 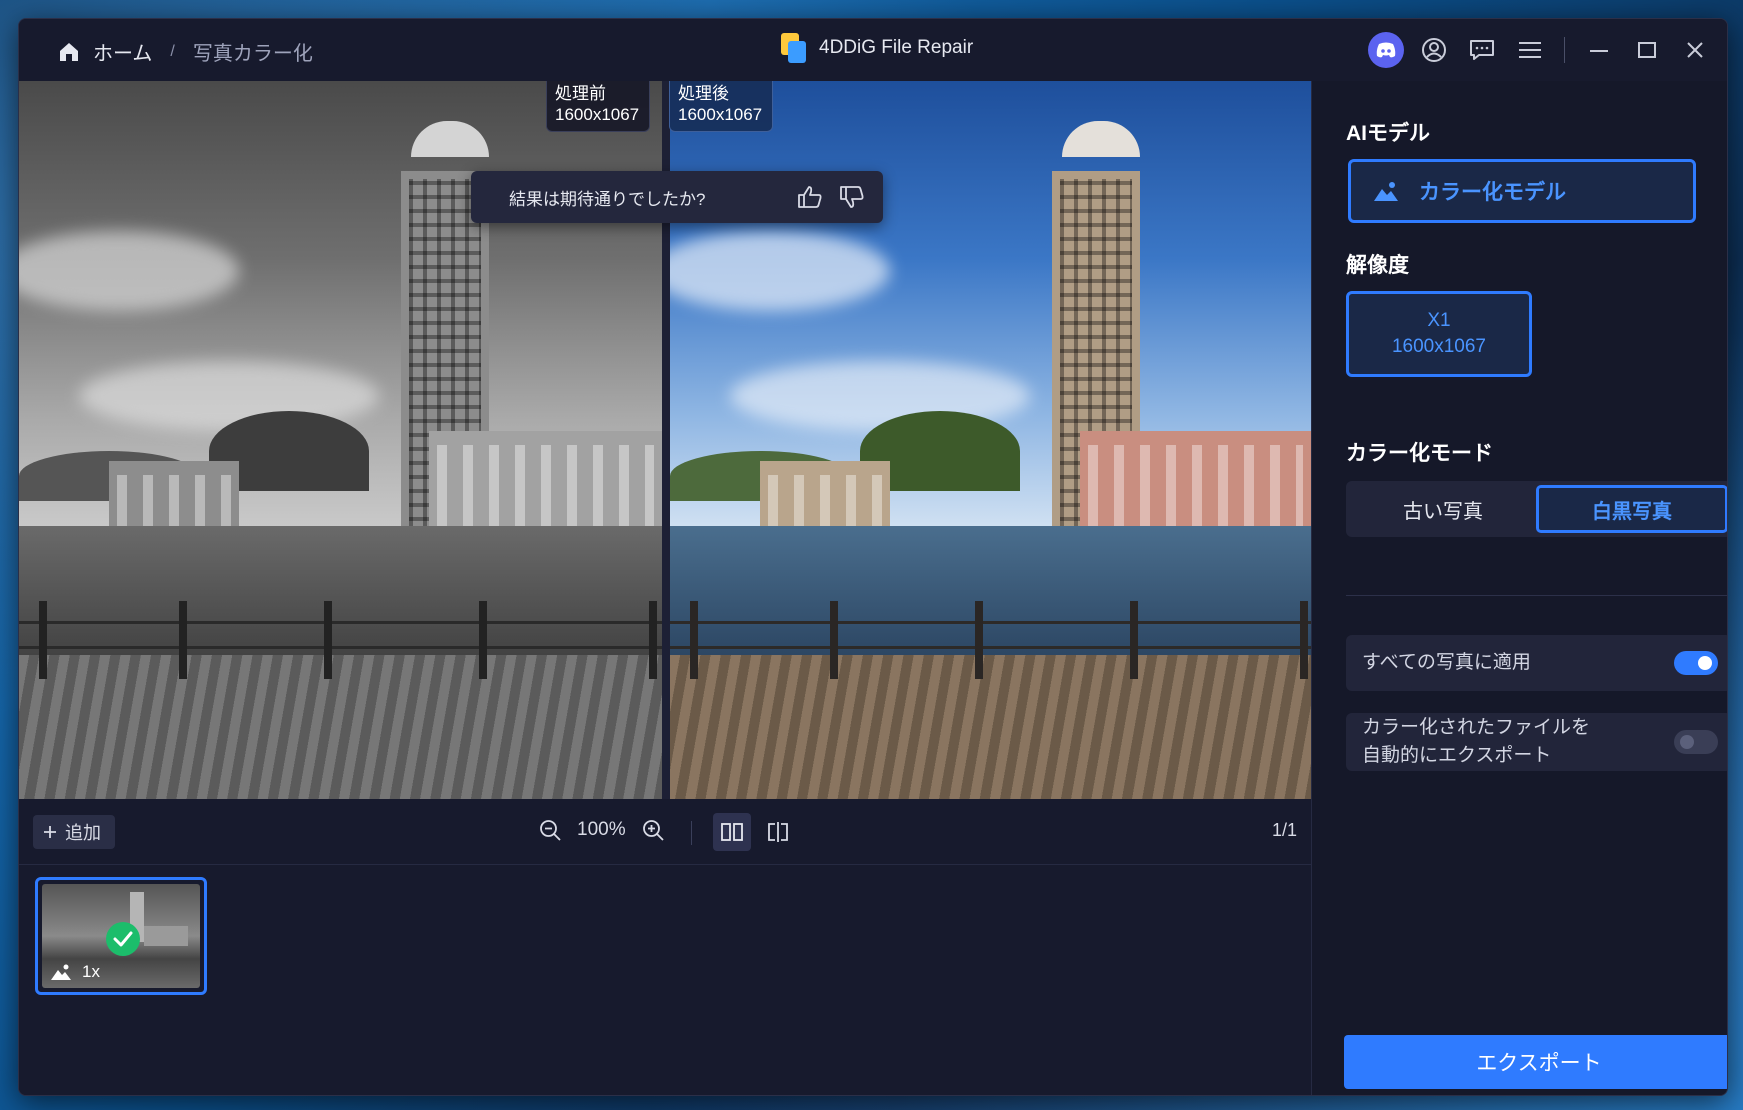 What do you see at coordinates (1377, 265) in the screenshot?
I see `resolution-title: 解像度` at bounding box center [1377, 265].